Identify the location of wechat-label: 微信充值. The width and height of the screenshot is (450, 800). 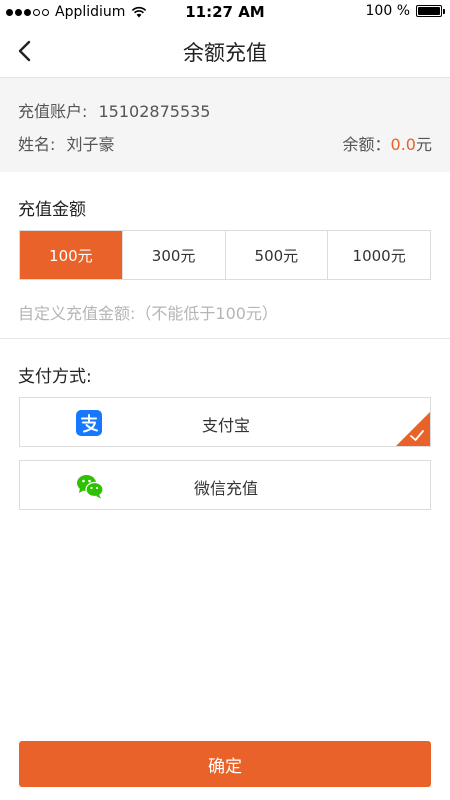
(225, 488).